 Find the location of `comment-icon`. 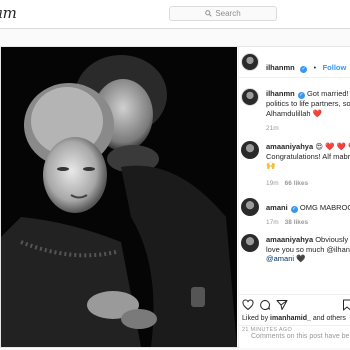

comment-icon is located at coordinates (265, 305).